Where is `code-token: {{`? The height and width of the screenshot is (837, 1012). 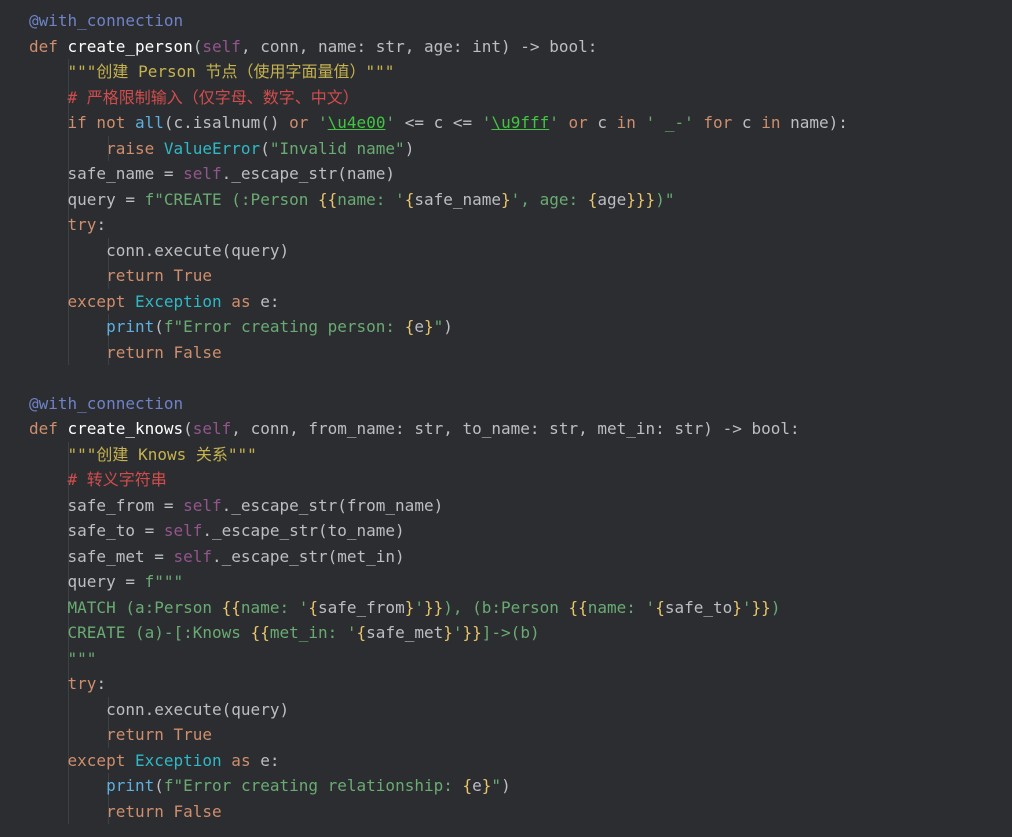
code-token: {{ is located at coordinates (578, 607).